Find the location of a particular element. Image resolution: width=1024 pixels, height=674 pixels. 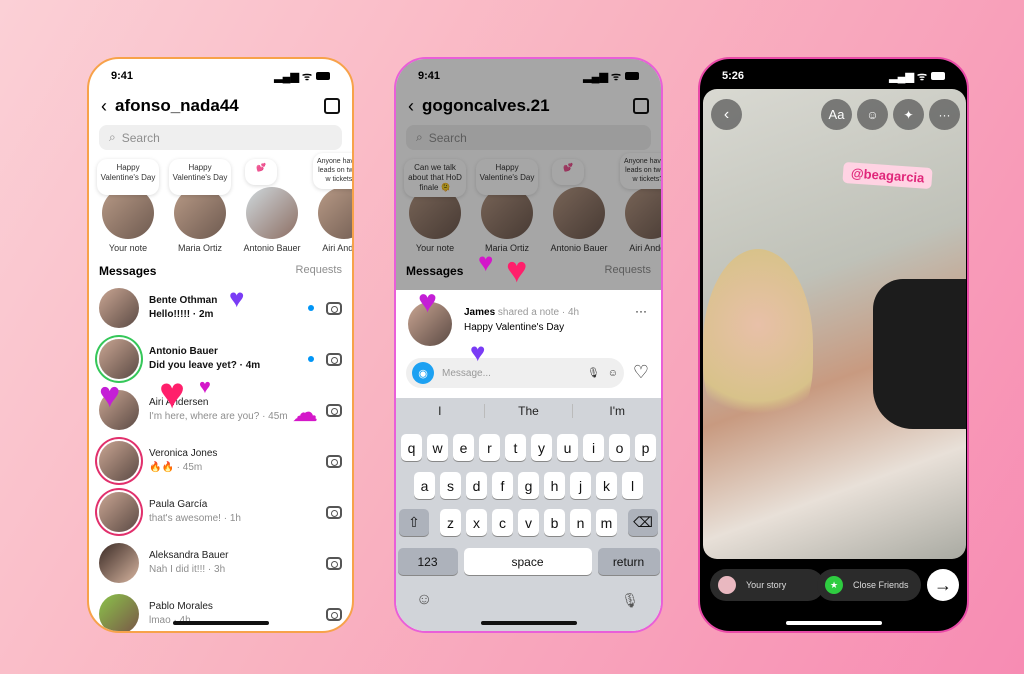

letter-key: q is located at coordinates (411, 447).